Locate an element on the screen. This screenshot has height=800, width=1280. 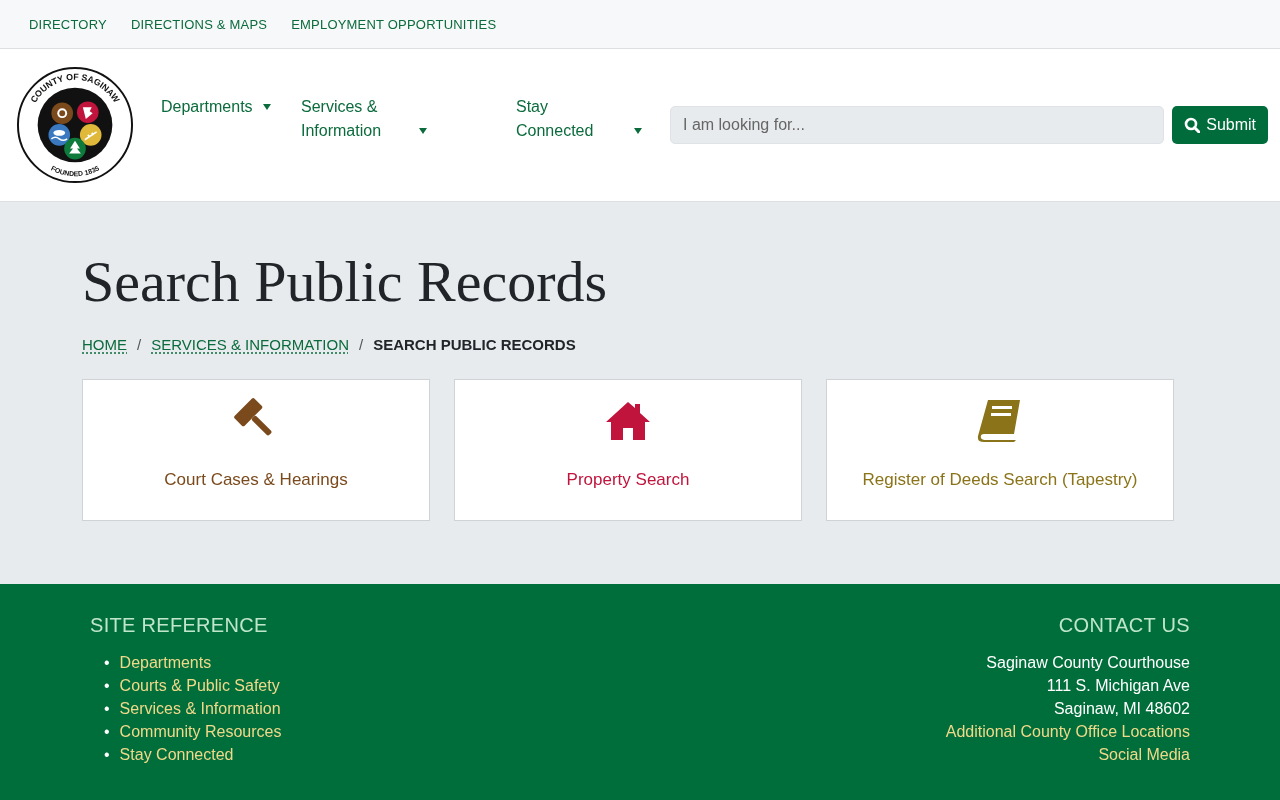
top-link: EMPLOYMENT OPPORTUNITIES is located at coordinates (394, 24).